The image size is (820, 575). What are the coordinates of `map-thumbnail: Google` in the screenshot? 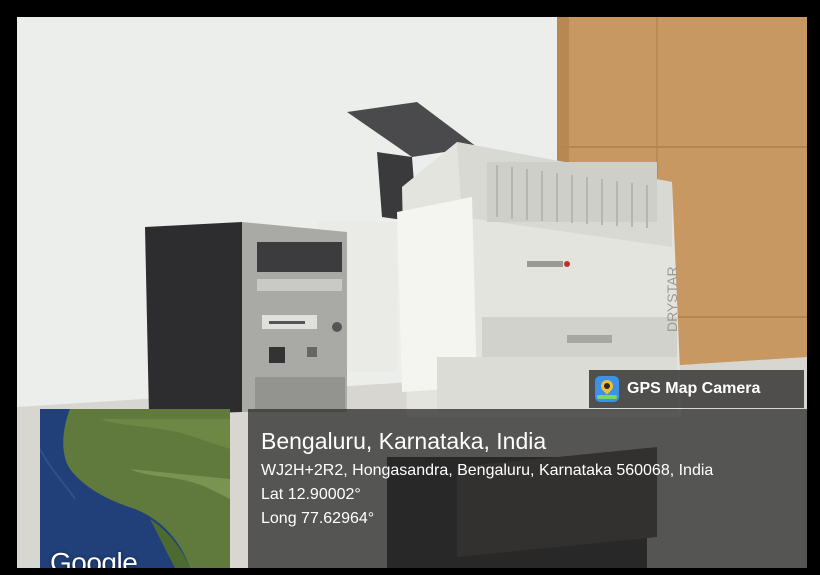 It's located at (135, 488).